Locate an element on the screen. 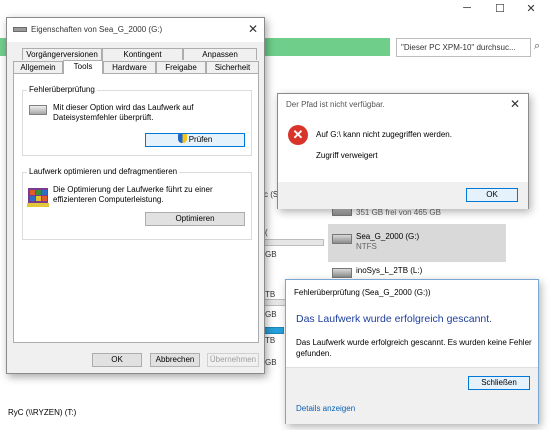 The width and height of the screenshot is (550, 430). shield-icon is located at coordinates (182, 138).